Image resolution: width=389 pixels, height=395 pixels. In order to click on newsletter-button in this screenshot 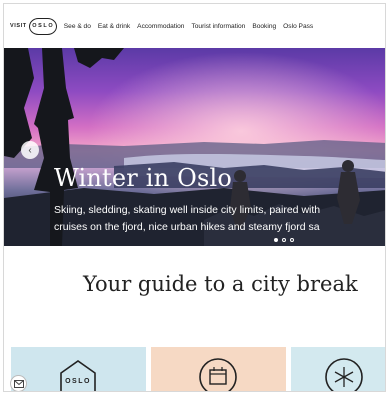, I will do `click(18, 383)`.